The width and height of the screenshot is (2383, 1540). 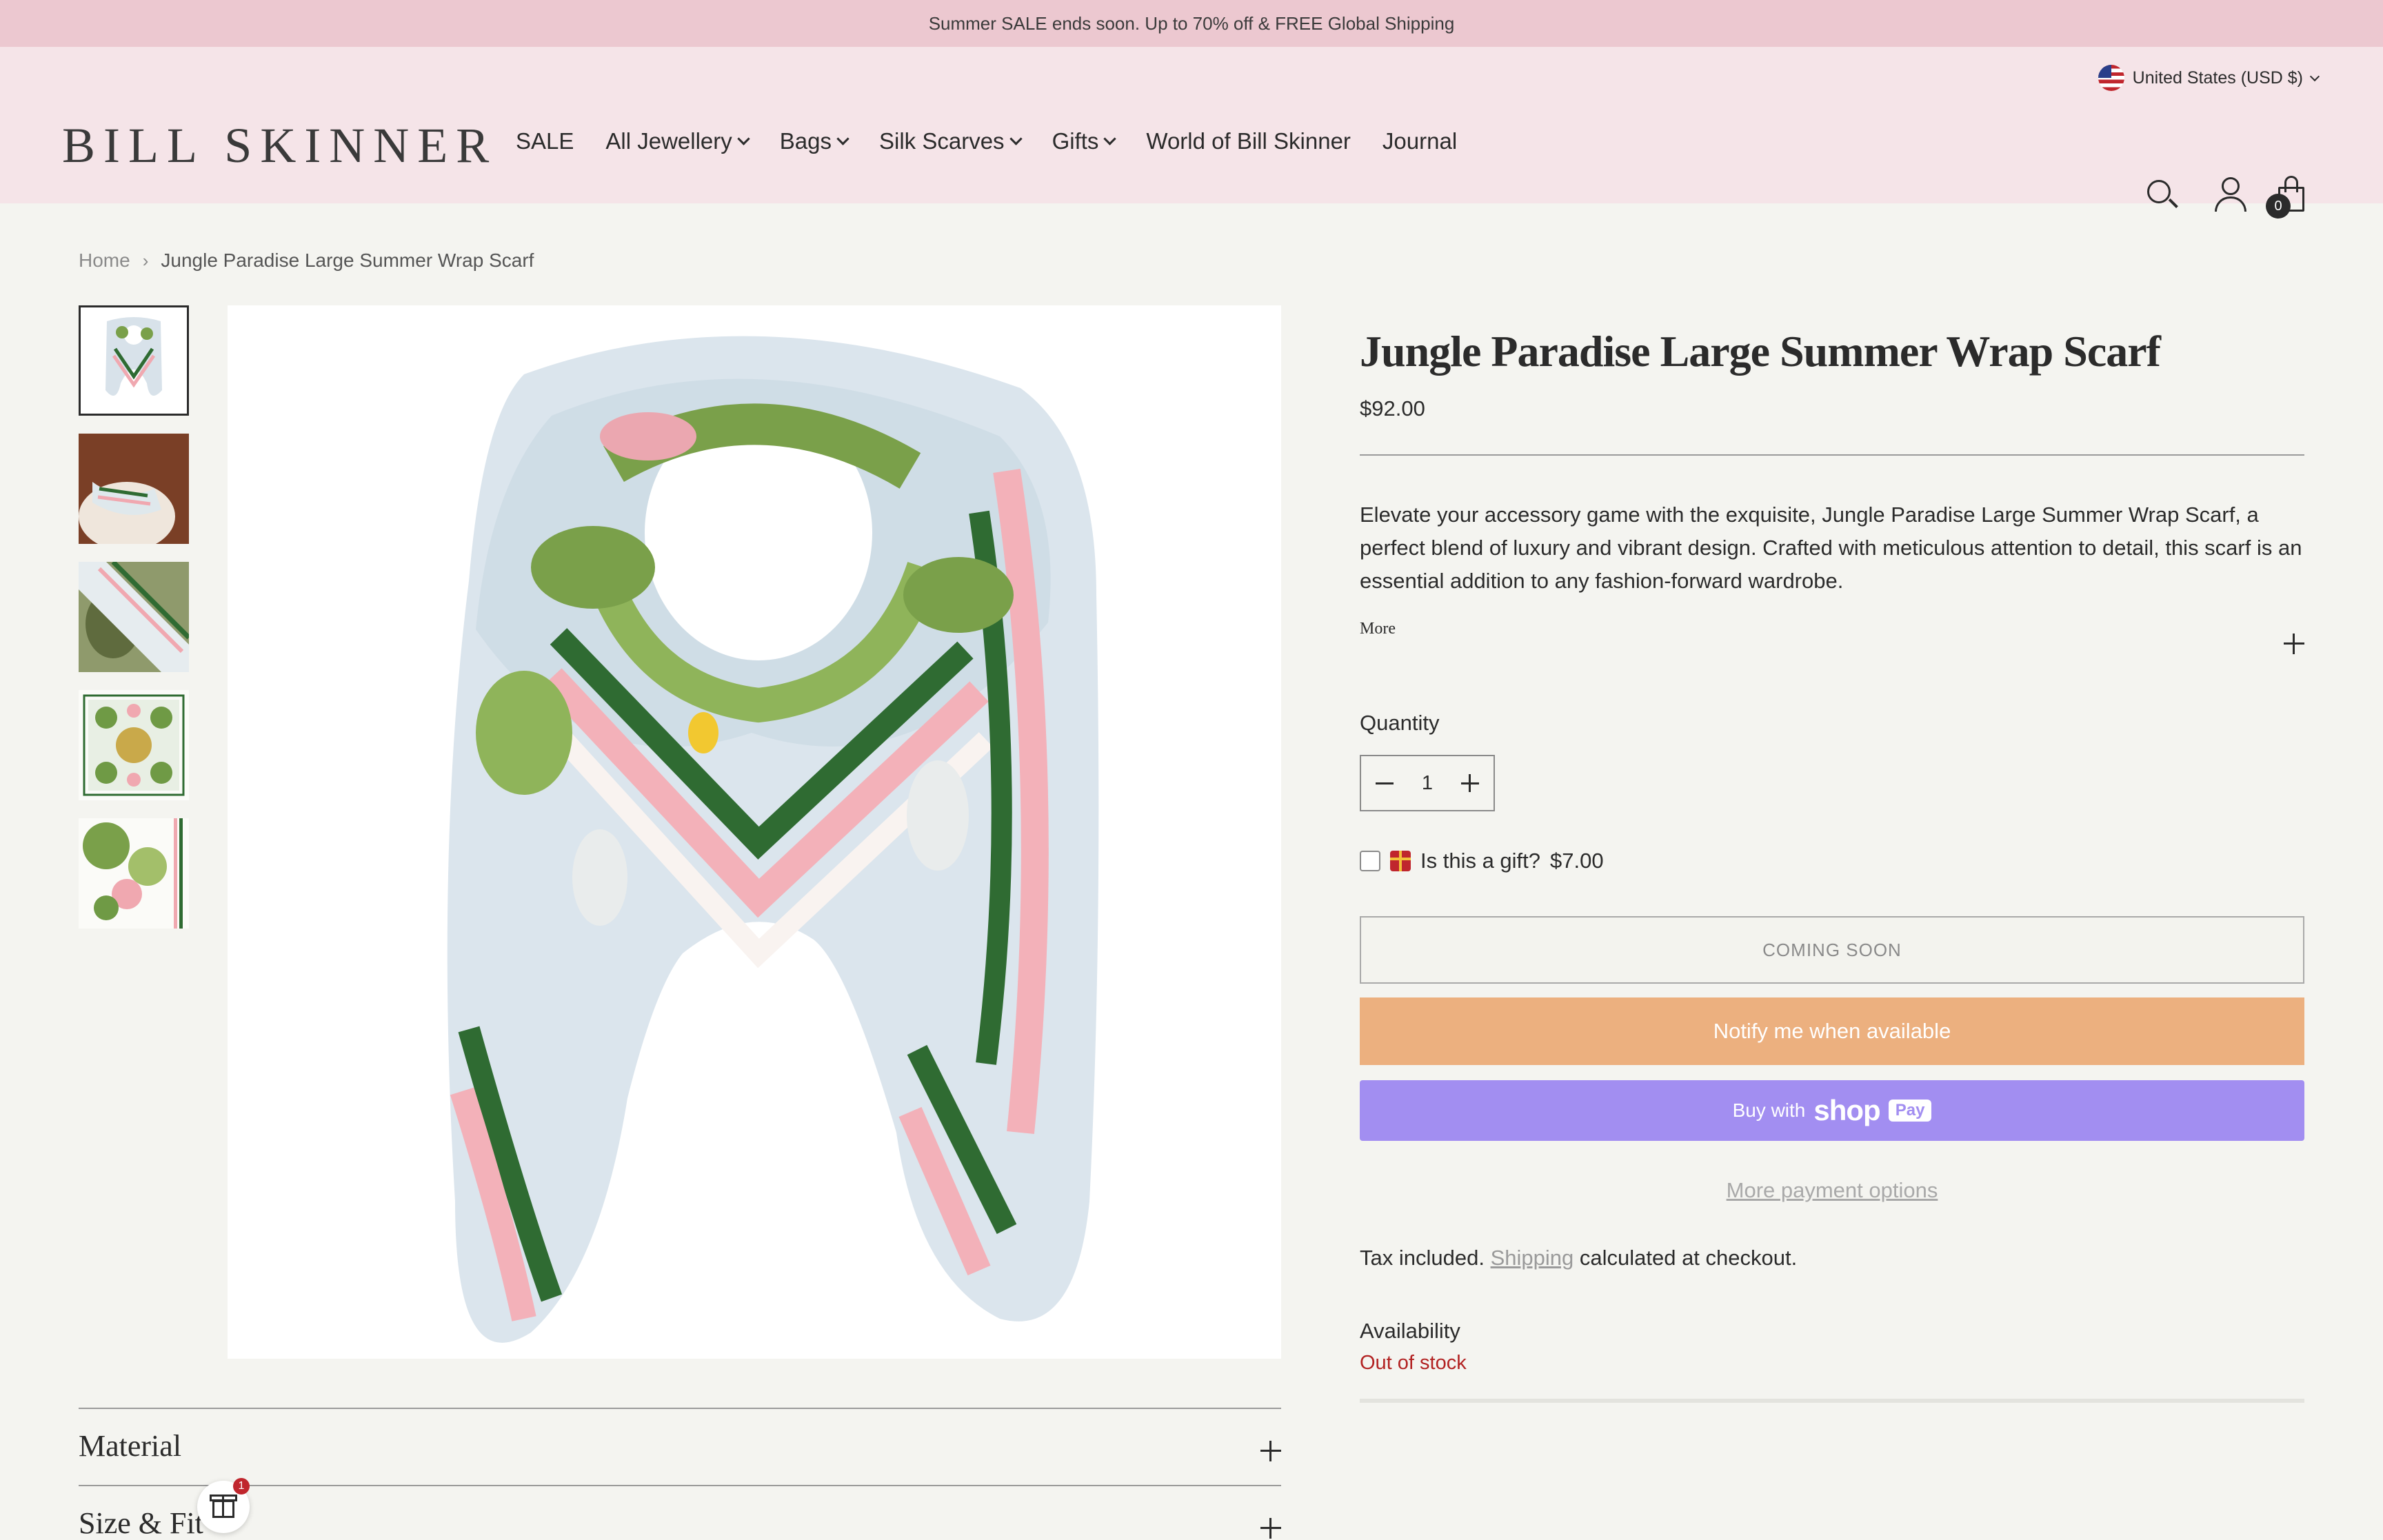 I want to click on nav-item-sale: SALE, so click(x=545, y=141).